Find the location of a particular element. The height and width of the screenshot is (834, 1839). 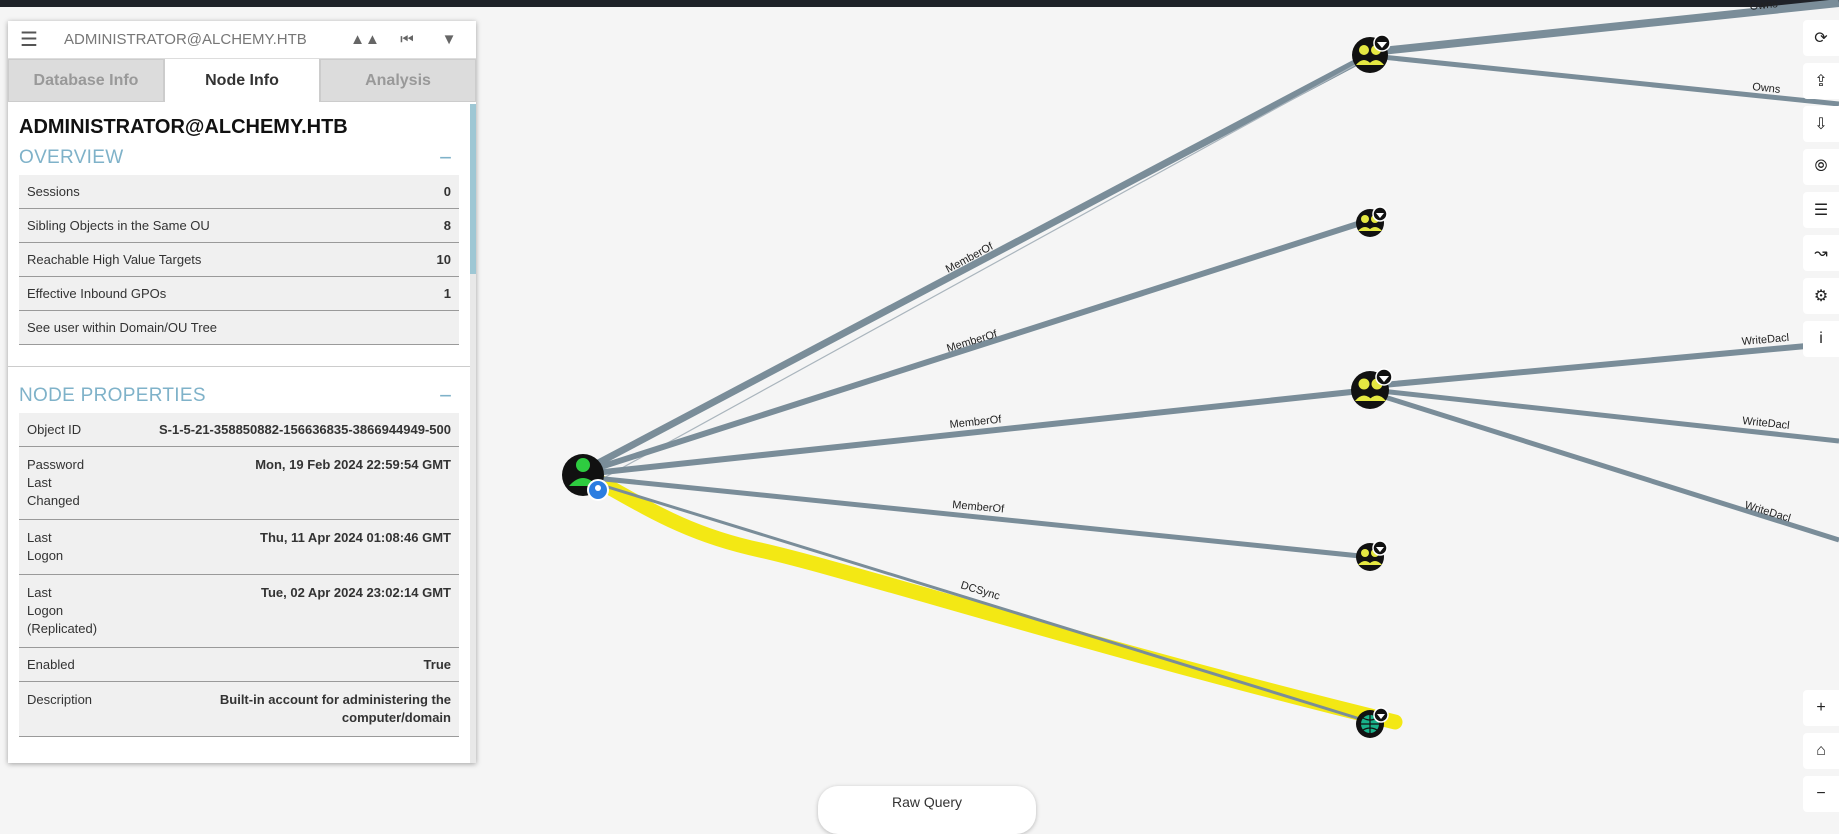

edge-label-memberof-2: MemberOf is located at coordinates (972, 341).